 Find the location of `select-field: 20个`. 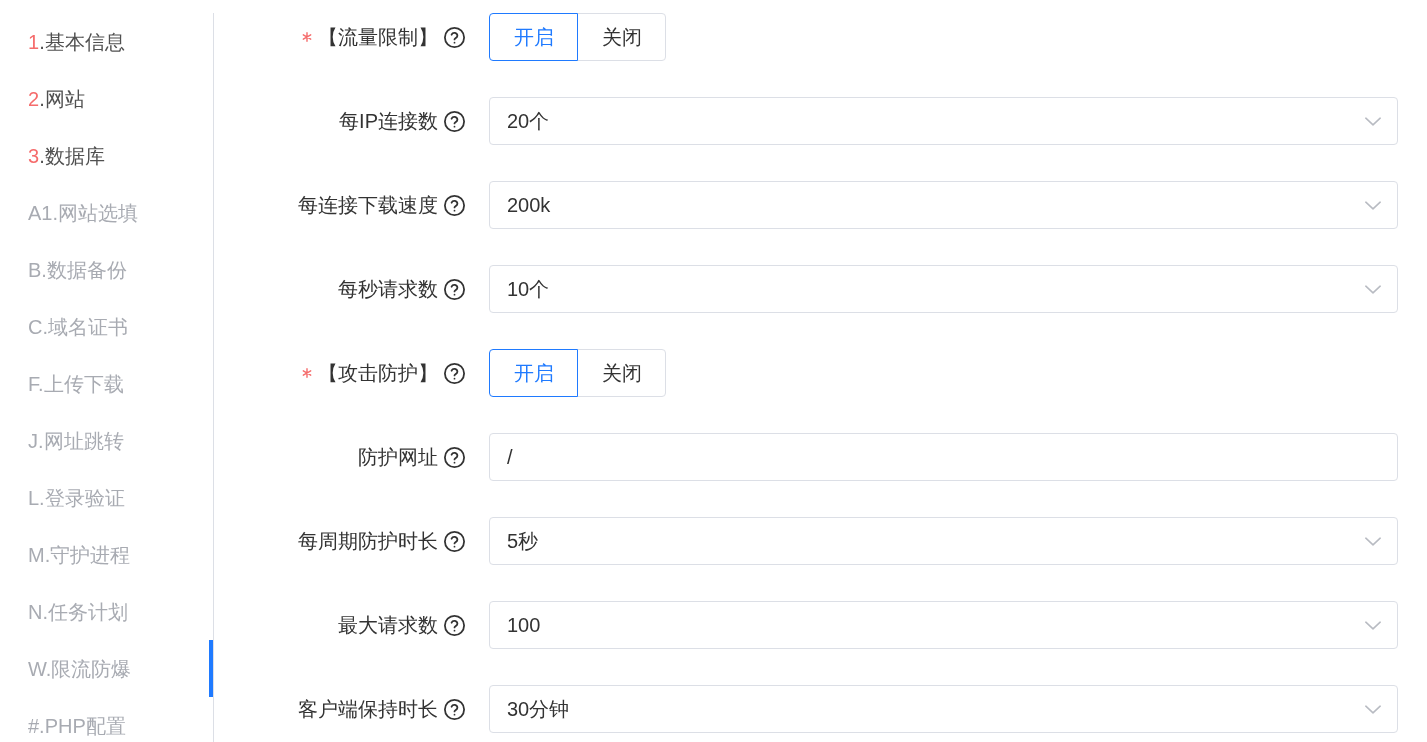

select-field: 20个 is located at coordinates (943, 121).